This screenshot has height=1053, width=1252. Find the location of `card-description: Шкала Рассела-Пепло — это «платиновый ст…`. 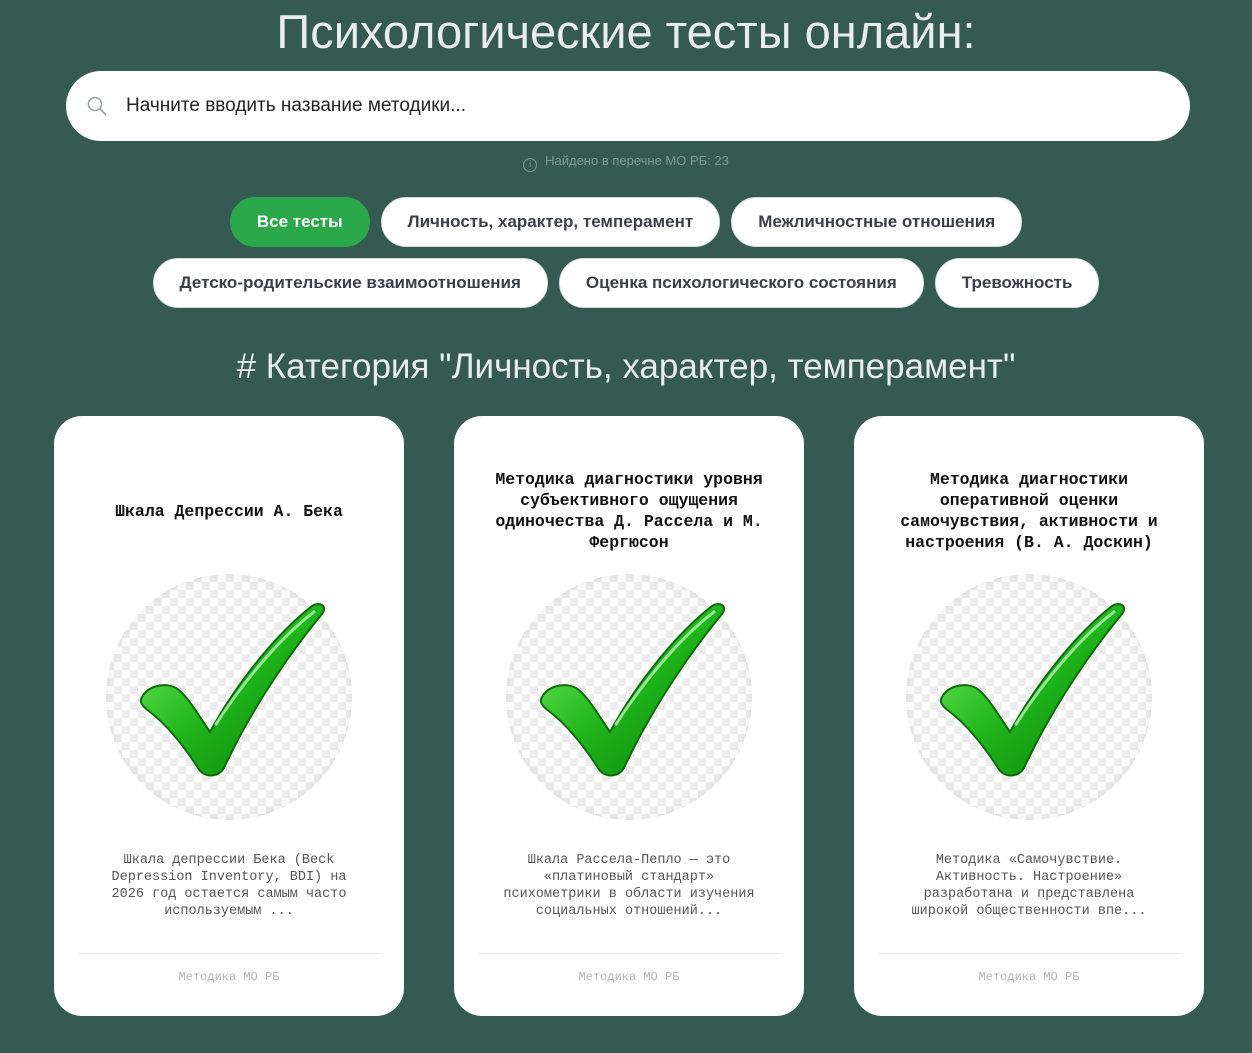

card-description: Шкала Рассела-Пепло — это «платиновый ст… is located at coordinates (629, 886).